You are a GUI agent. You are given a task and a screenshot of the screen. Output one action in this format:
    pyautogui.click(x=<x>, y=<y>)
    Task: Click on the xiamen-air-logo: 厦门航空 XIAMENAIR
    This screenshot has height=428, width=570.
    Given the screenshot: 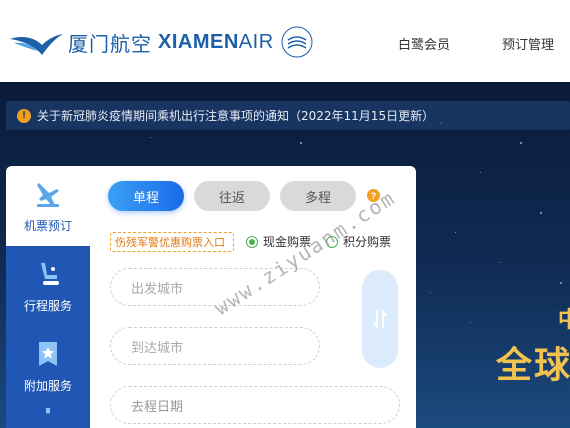 What is the action you would take?
    pyautogui.click(x=161, y=42)
    